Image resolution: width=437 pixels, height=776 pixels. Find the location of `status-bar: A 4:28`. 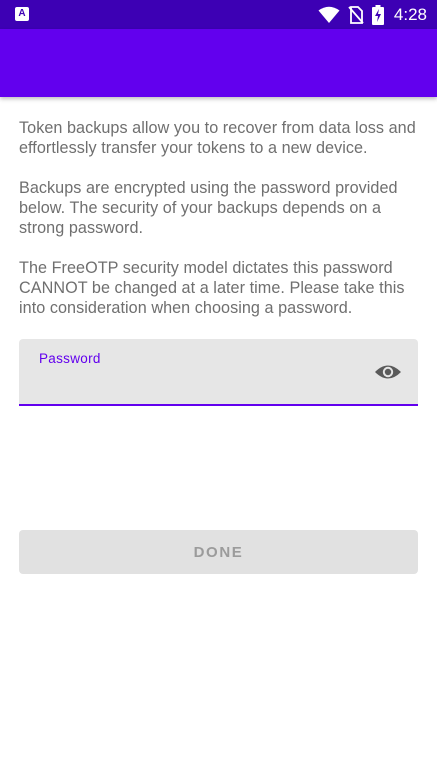

status-bar: A 4:28 is located at coordinates (218, 14).